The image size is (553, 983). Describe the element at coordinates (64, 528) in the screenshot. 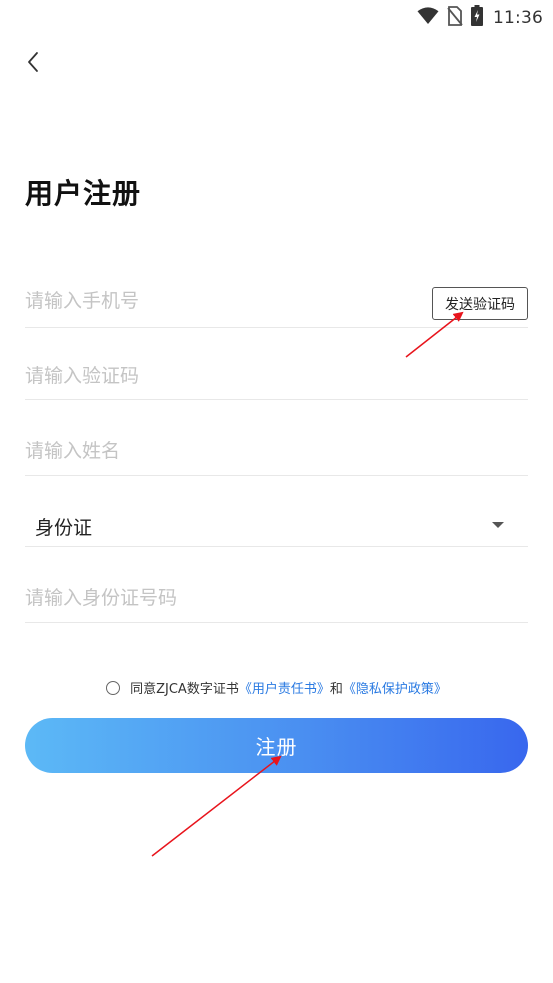

I see `id-type-value: 身份证` at that location.